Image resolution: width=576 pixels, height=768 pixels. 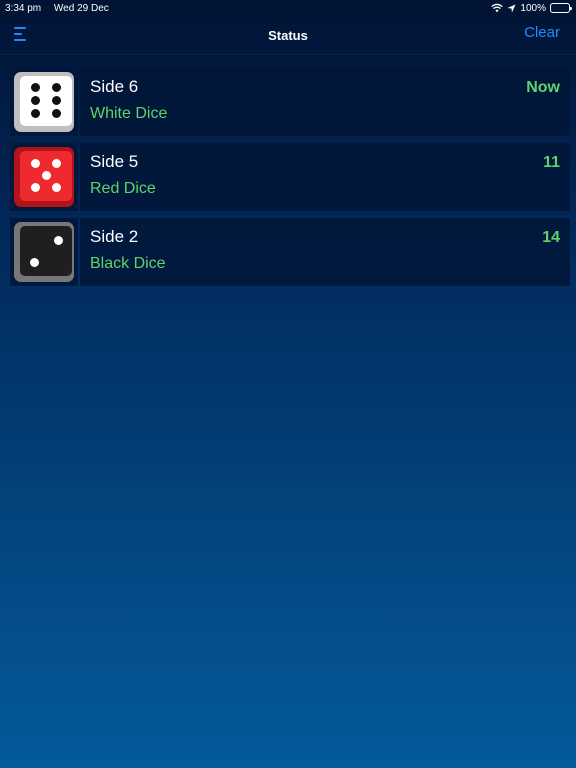 I want to click on list-item-title: Side 2, so click(x=114, y=236).